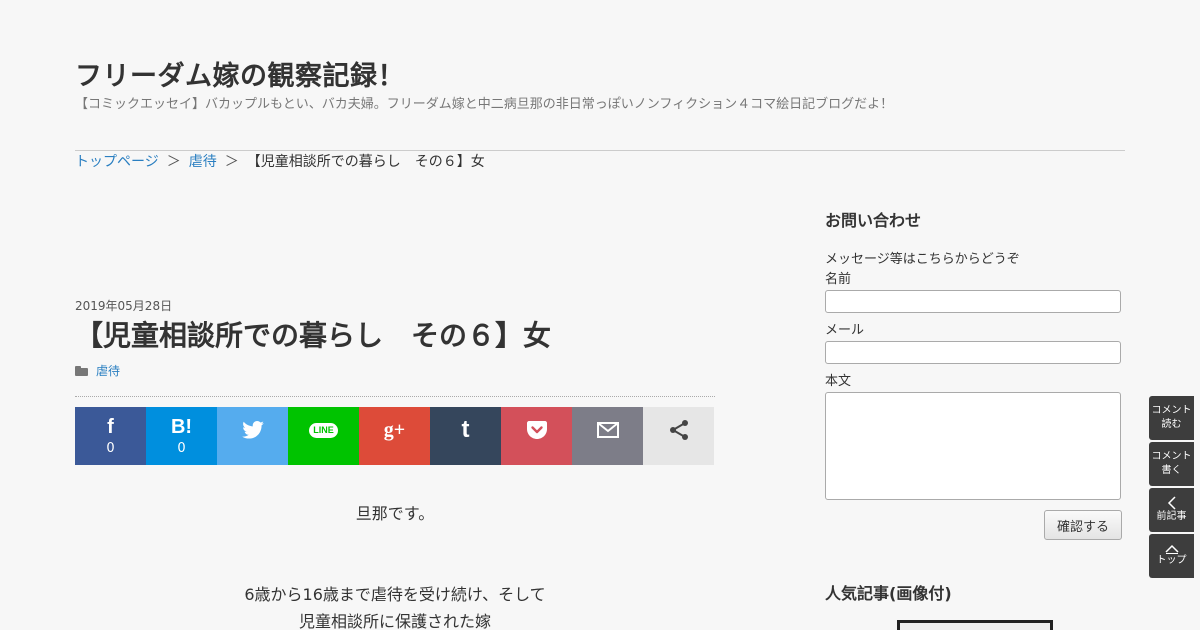 This screenshot has height=630, width=1200. I want to click on folder-icon, so click(81, 370).